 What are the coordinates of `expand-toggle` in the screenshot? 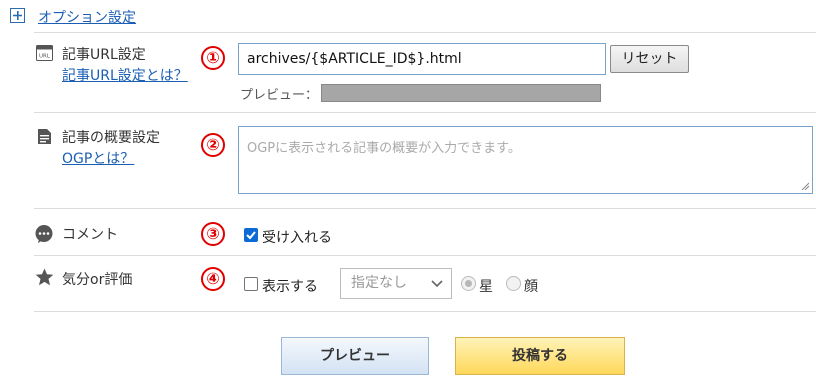 It's located at (17, 15).